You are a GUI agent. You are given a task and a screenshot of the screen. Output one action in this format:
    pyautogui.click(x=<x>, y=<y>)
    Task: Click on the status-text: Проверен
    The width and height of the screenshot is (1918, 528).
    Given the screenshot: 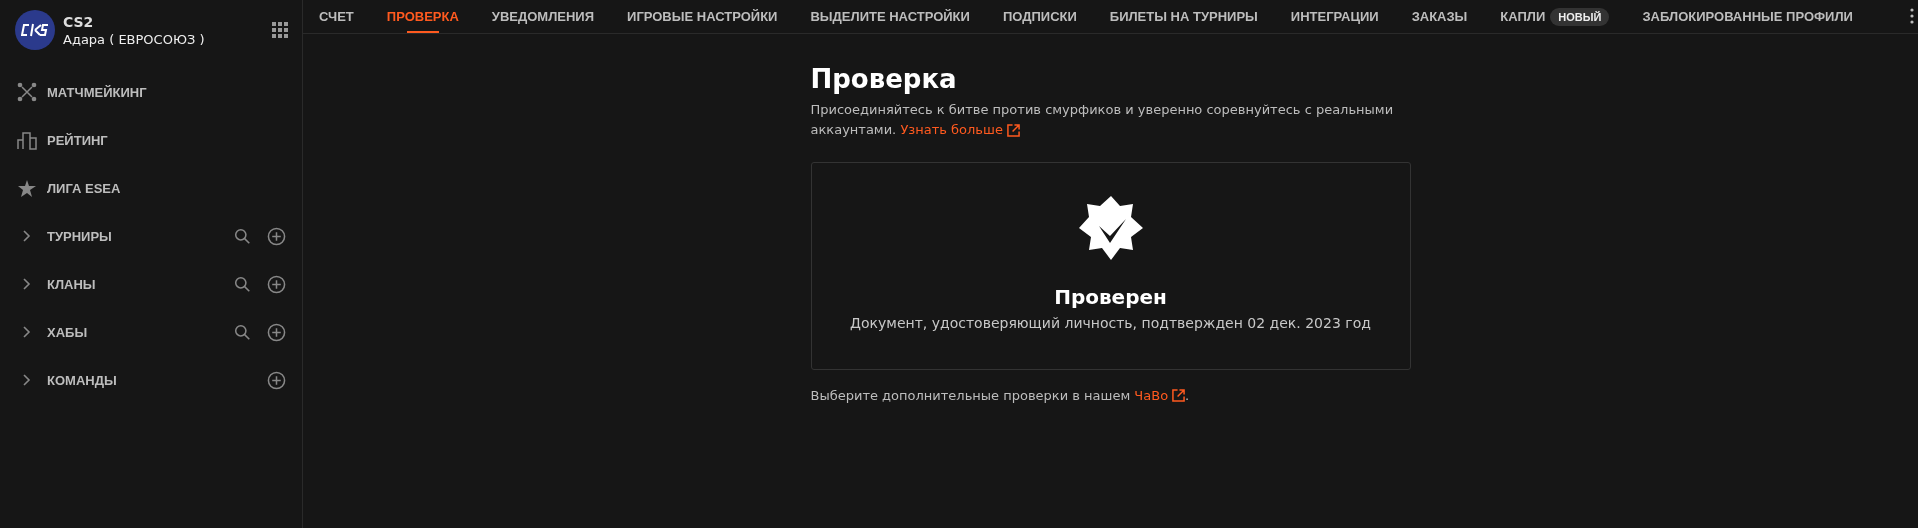 What is the action you would take?
    pyautogui.click(x=1110, y=297)
    